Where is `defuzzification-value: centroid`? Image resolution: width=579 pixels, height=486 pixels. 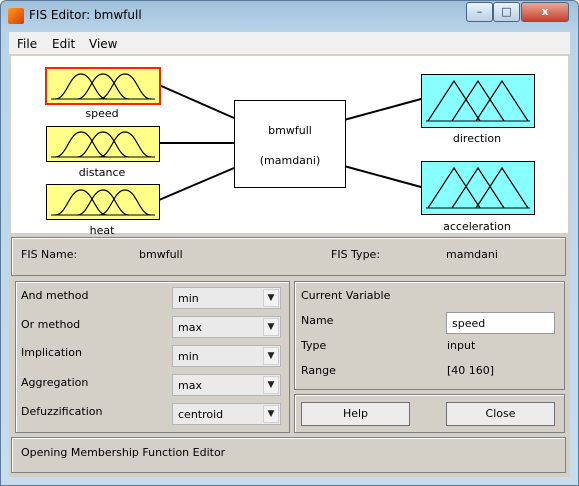 defuzzification-value: centroid is located at coordinates (201, 414).